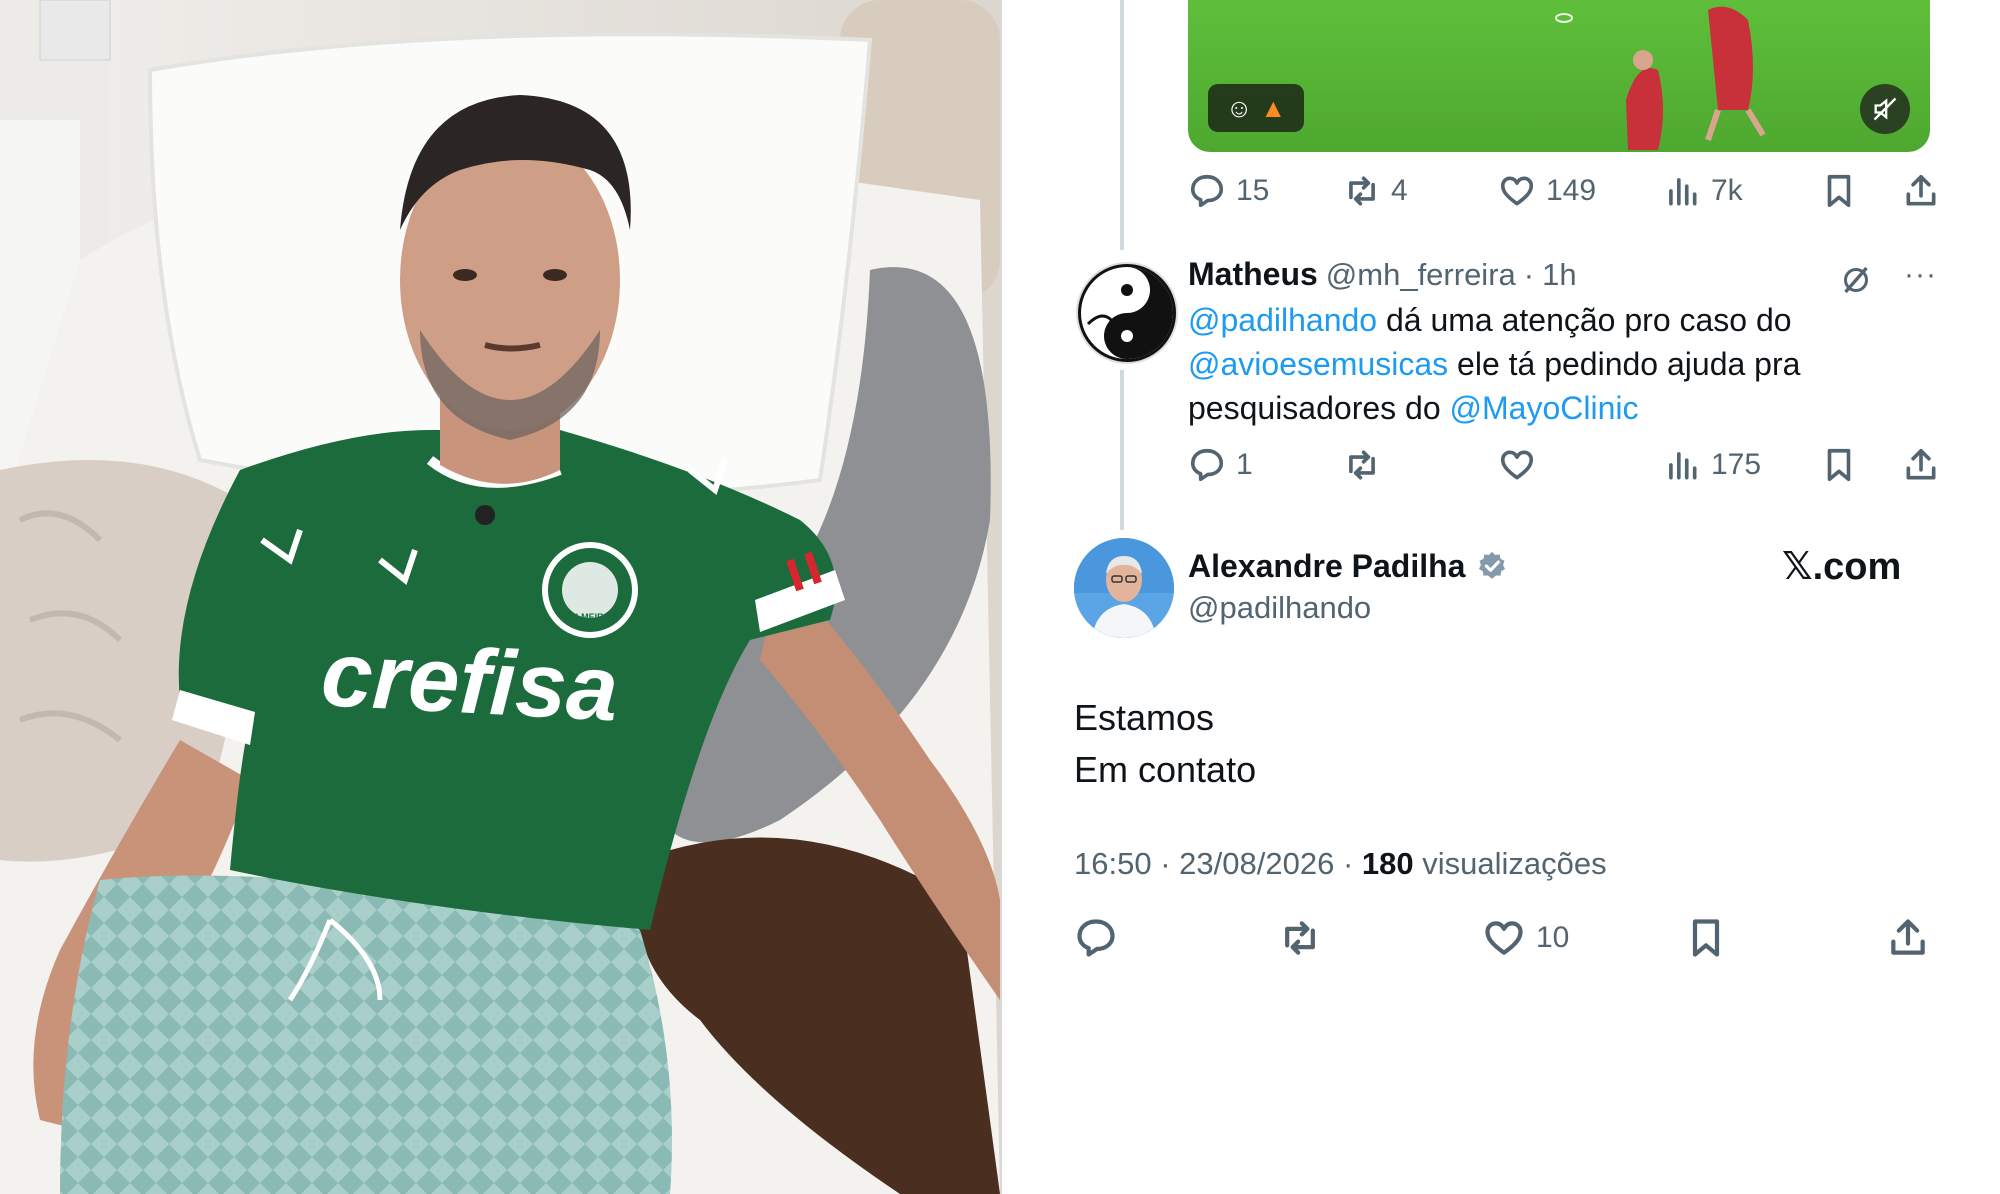  What do you see at coordinates (1559, 275) in the screenshot?
I see `tweet-time: 1h` at bounding box center [1559, 275].